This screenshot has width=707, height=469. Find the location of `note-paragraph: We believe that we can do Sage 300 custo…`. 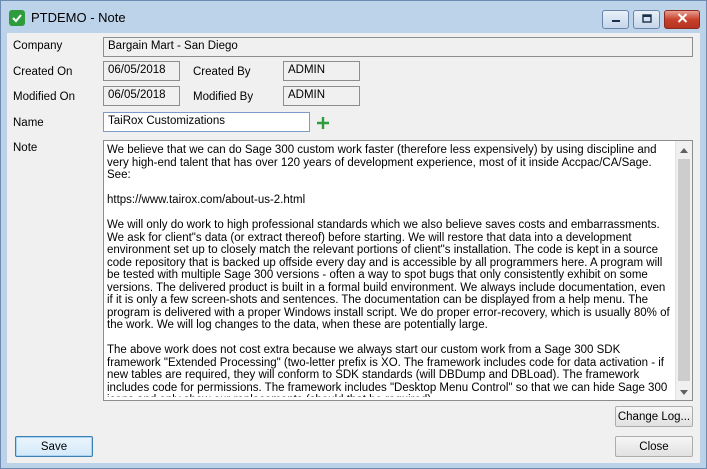

note-paragraph: We believe that we can do Sage 300 custo… is located at coordinates (383, 162).